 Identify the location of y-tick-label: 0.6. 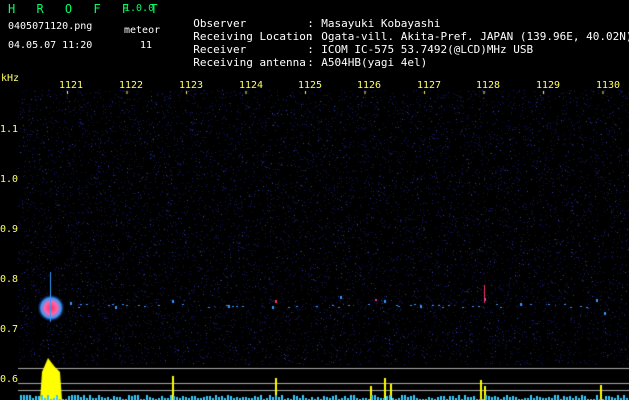
(9, 379).